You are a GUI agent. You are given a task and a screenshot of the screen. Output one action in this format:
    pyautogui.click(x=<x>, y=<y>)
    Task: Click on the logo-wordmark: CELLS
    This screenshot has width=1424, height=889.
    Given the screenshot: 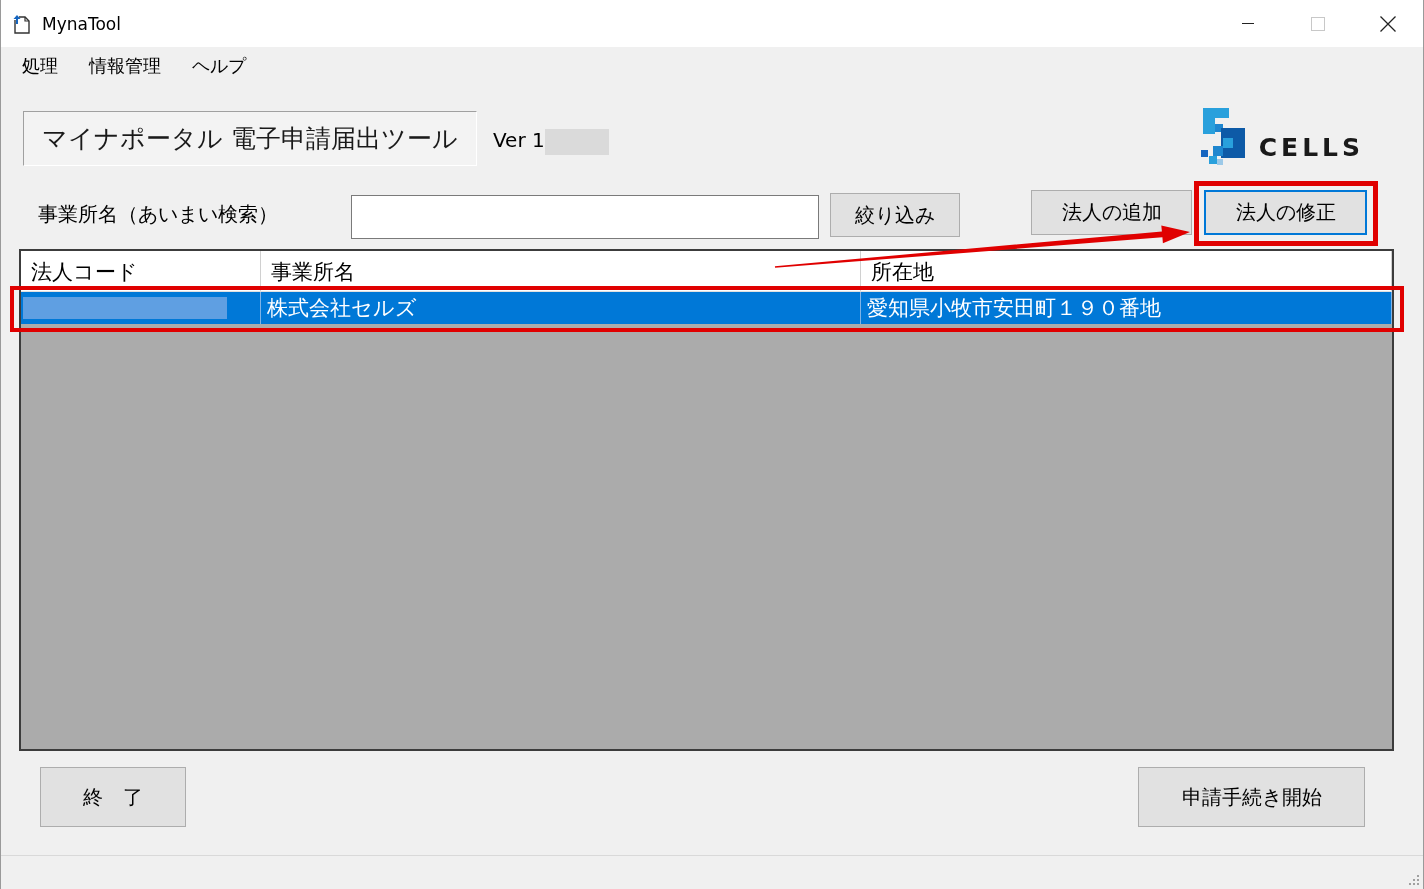 What is the action you would take?
    pyautogui.click(x=1311, y=148)
    